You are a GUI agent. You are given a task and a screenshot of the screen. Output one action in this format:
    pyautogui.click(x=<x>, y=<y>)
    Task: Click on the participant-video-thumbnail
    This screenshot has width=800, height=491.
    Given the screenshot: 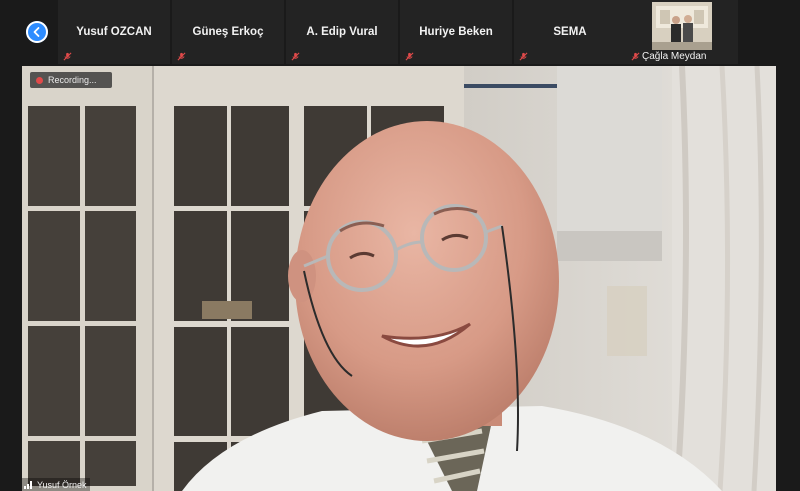 What is the action you would take?
    pyautogui.click(x=682, y=26)
    